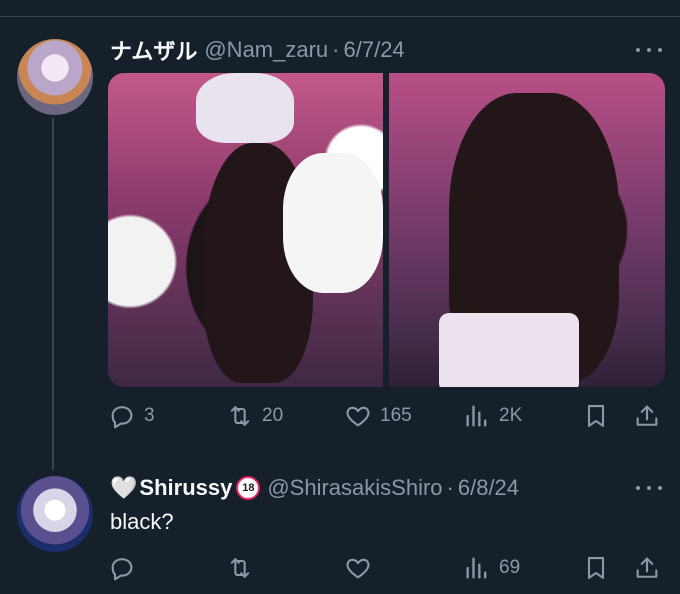 The height and width of the screenshot is (594, 680). I want to click on like-button, so click(362, 568).